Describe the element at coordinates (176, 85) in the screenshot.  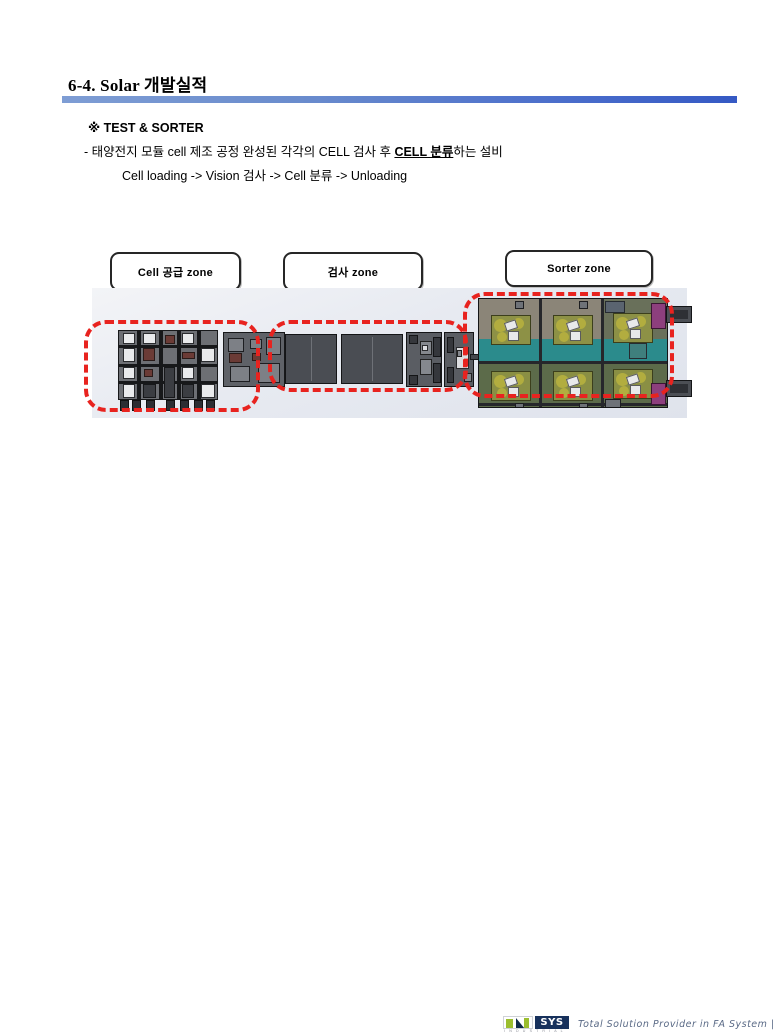
I see `page-title-korean: 개발실적` at that location.